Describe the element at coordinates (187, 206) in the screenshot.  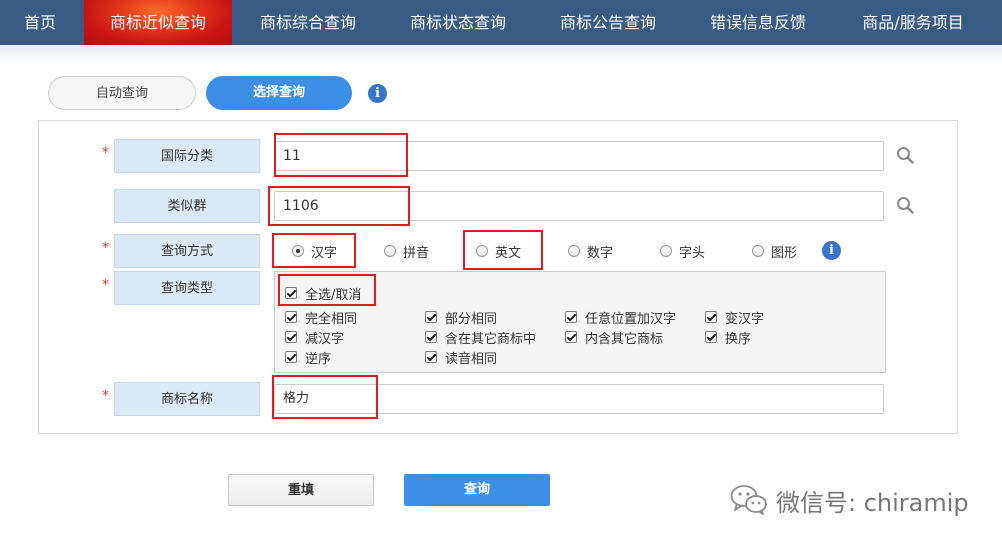
I see `similar-group-label: 类似群` at that location.